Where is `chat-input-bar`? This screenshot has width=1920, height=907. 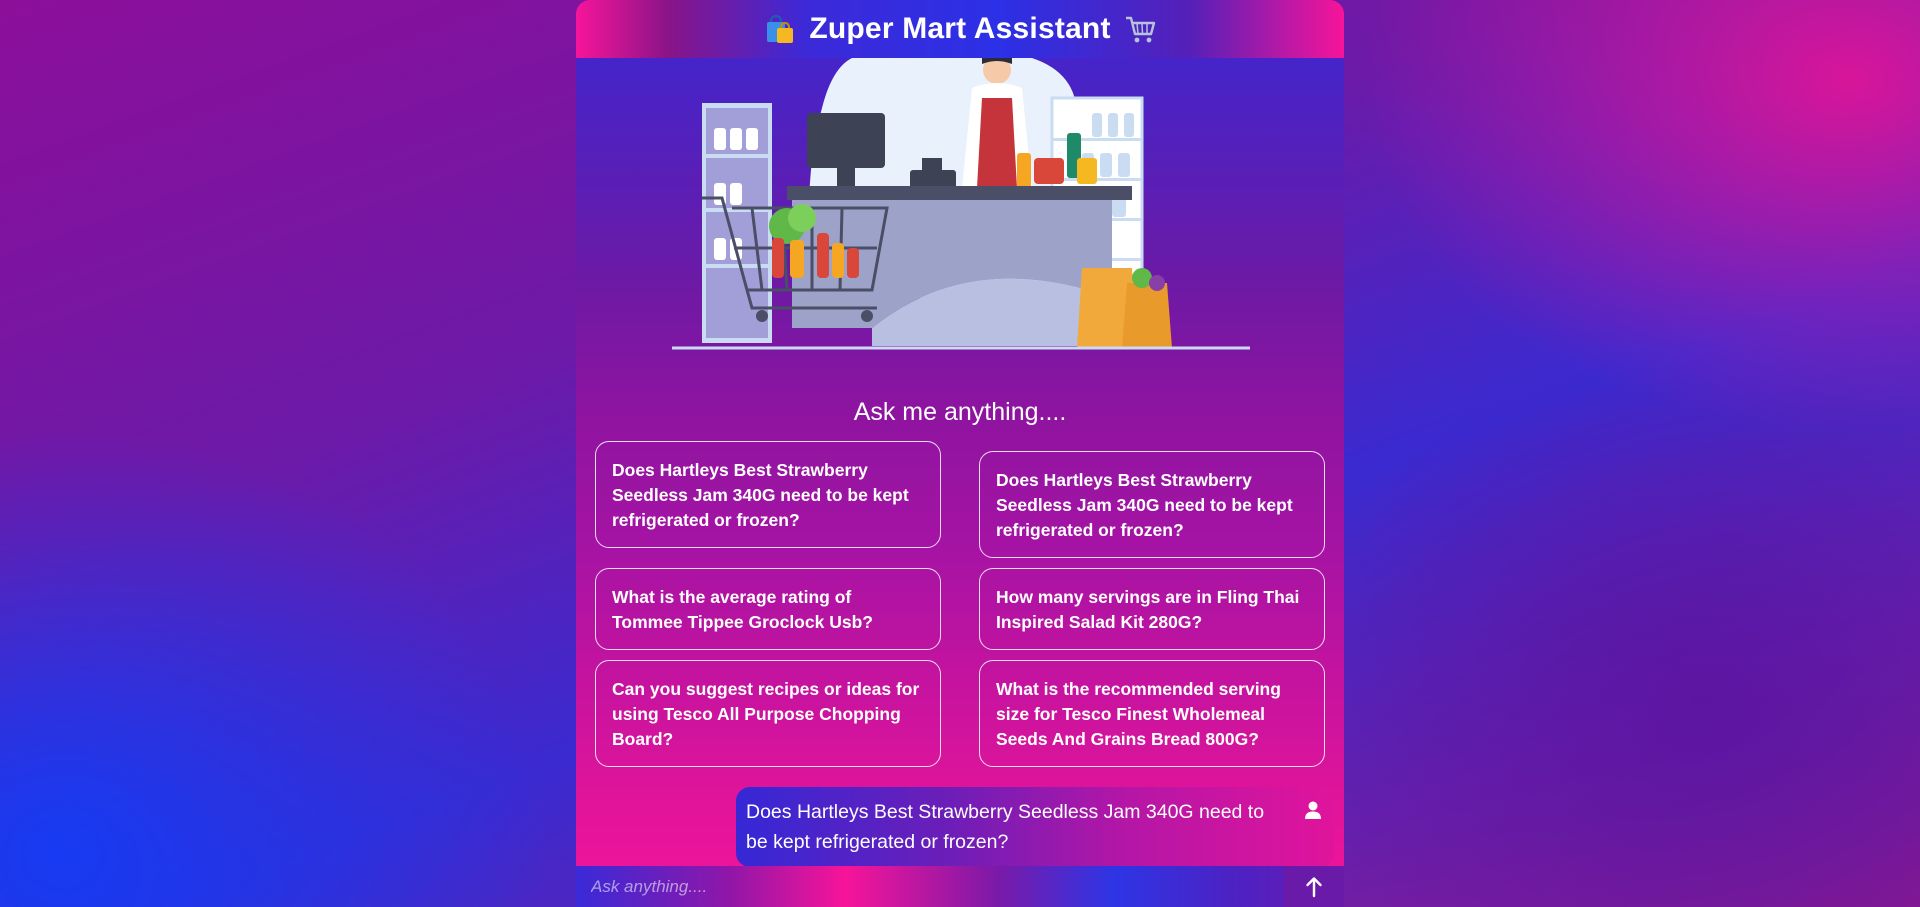
chat-input-bar is located at coordinates (960, 886).